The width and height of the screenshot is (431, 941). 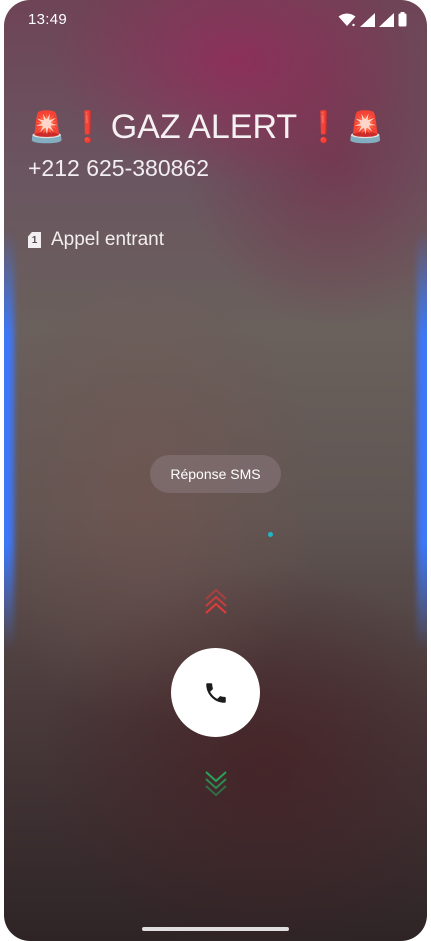 I want to click on sim-status-row: 1 Appel entrant, so click(x=96, y=240).